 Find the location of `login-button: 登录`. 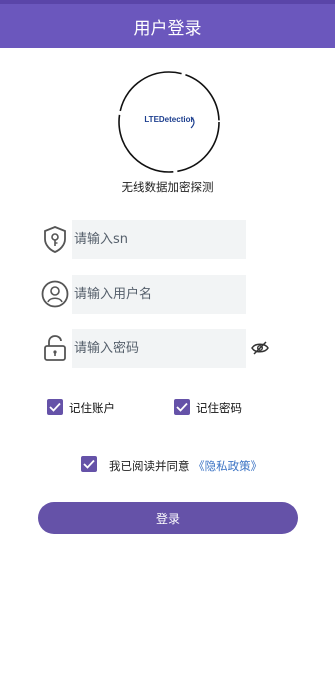

login-button: 登录 is located at coordinates (168, 518).